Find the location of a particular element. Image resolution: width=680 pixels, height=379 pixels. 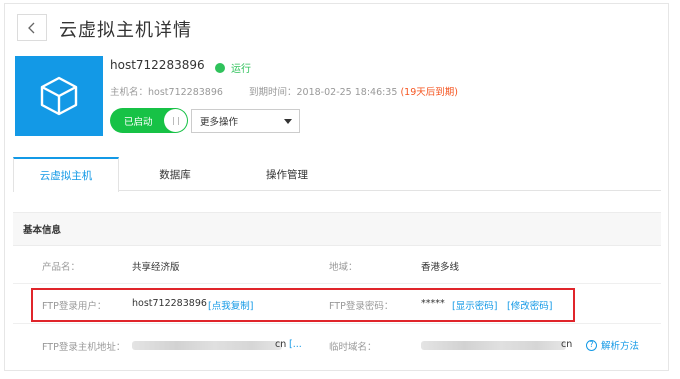

back-button is located at coordinates (32, 27).